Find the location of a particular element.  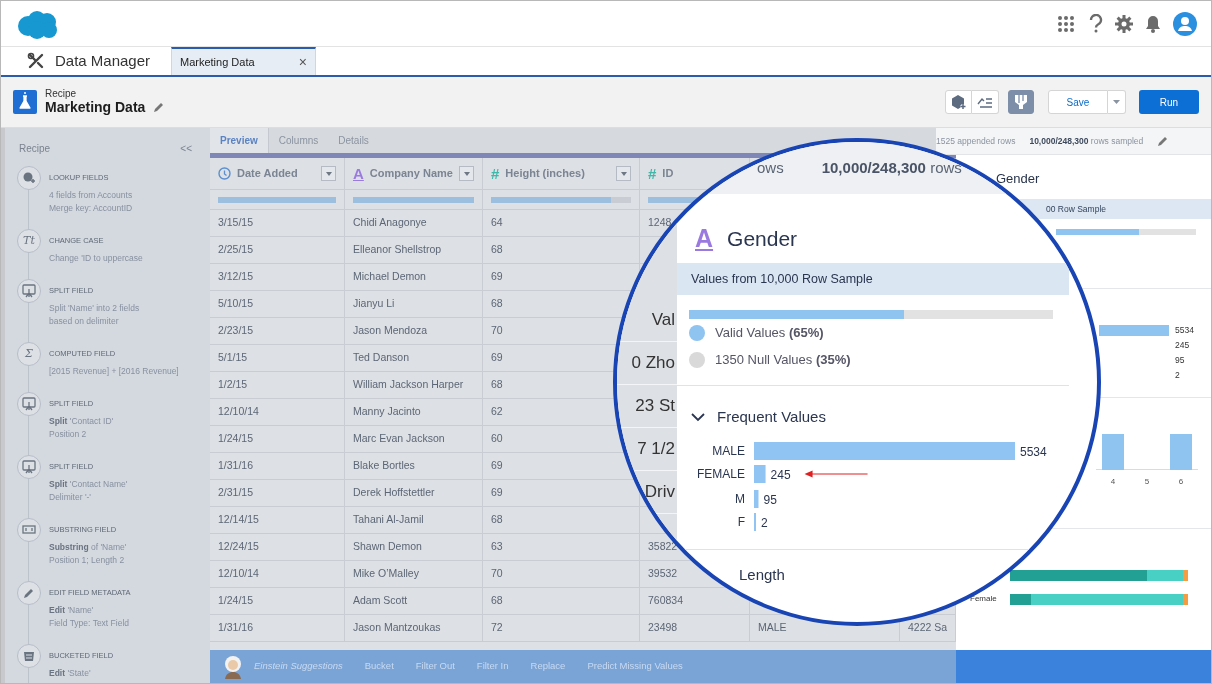

column-header: Date Added is located at coordinates (267, 174).